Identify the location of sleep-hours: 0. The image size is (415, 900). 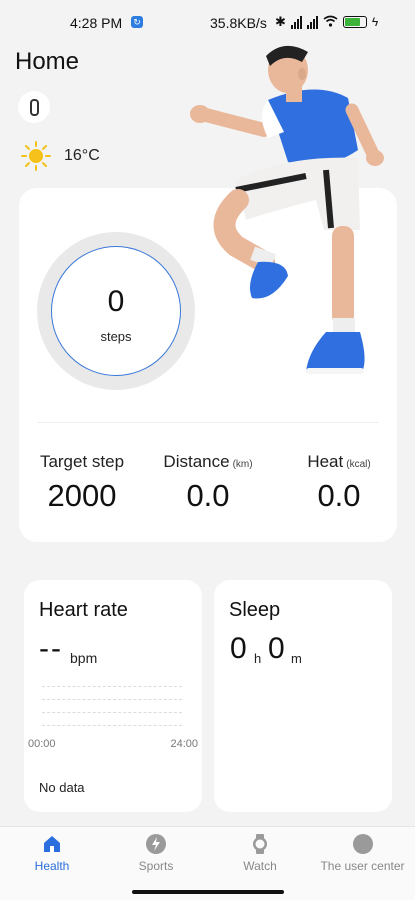
(238, 648).